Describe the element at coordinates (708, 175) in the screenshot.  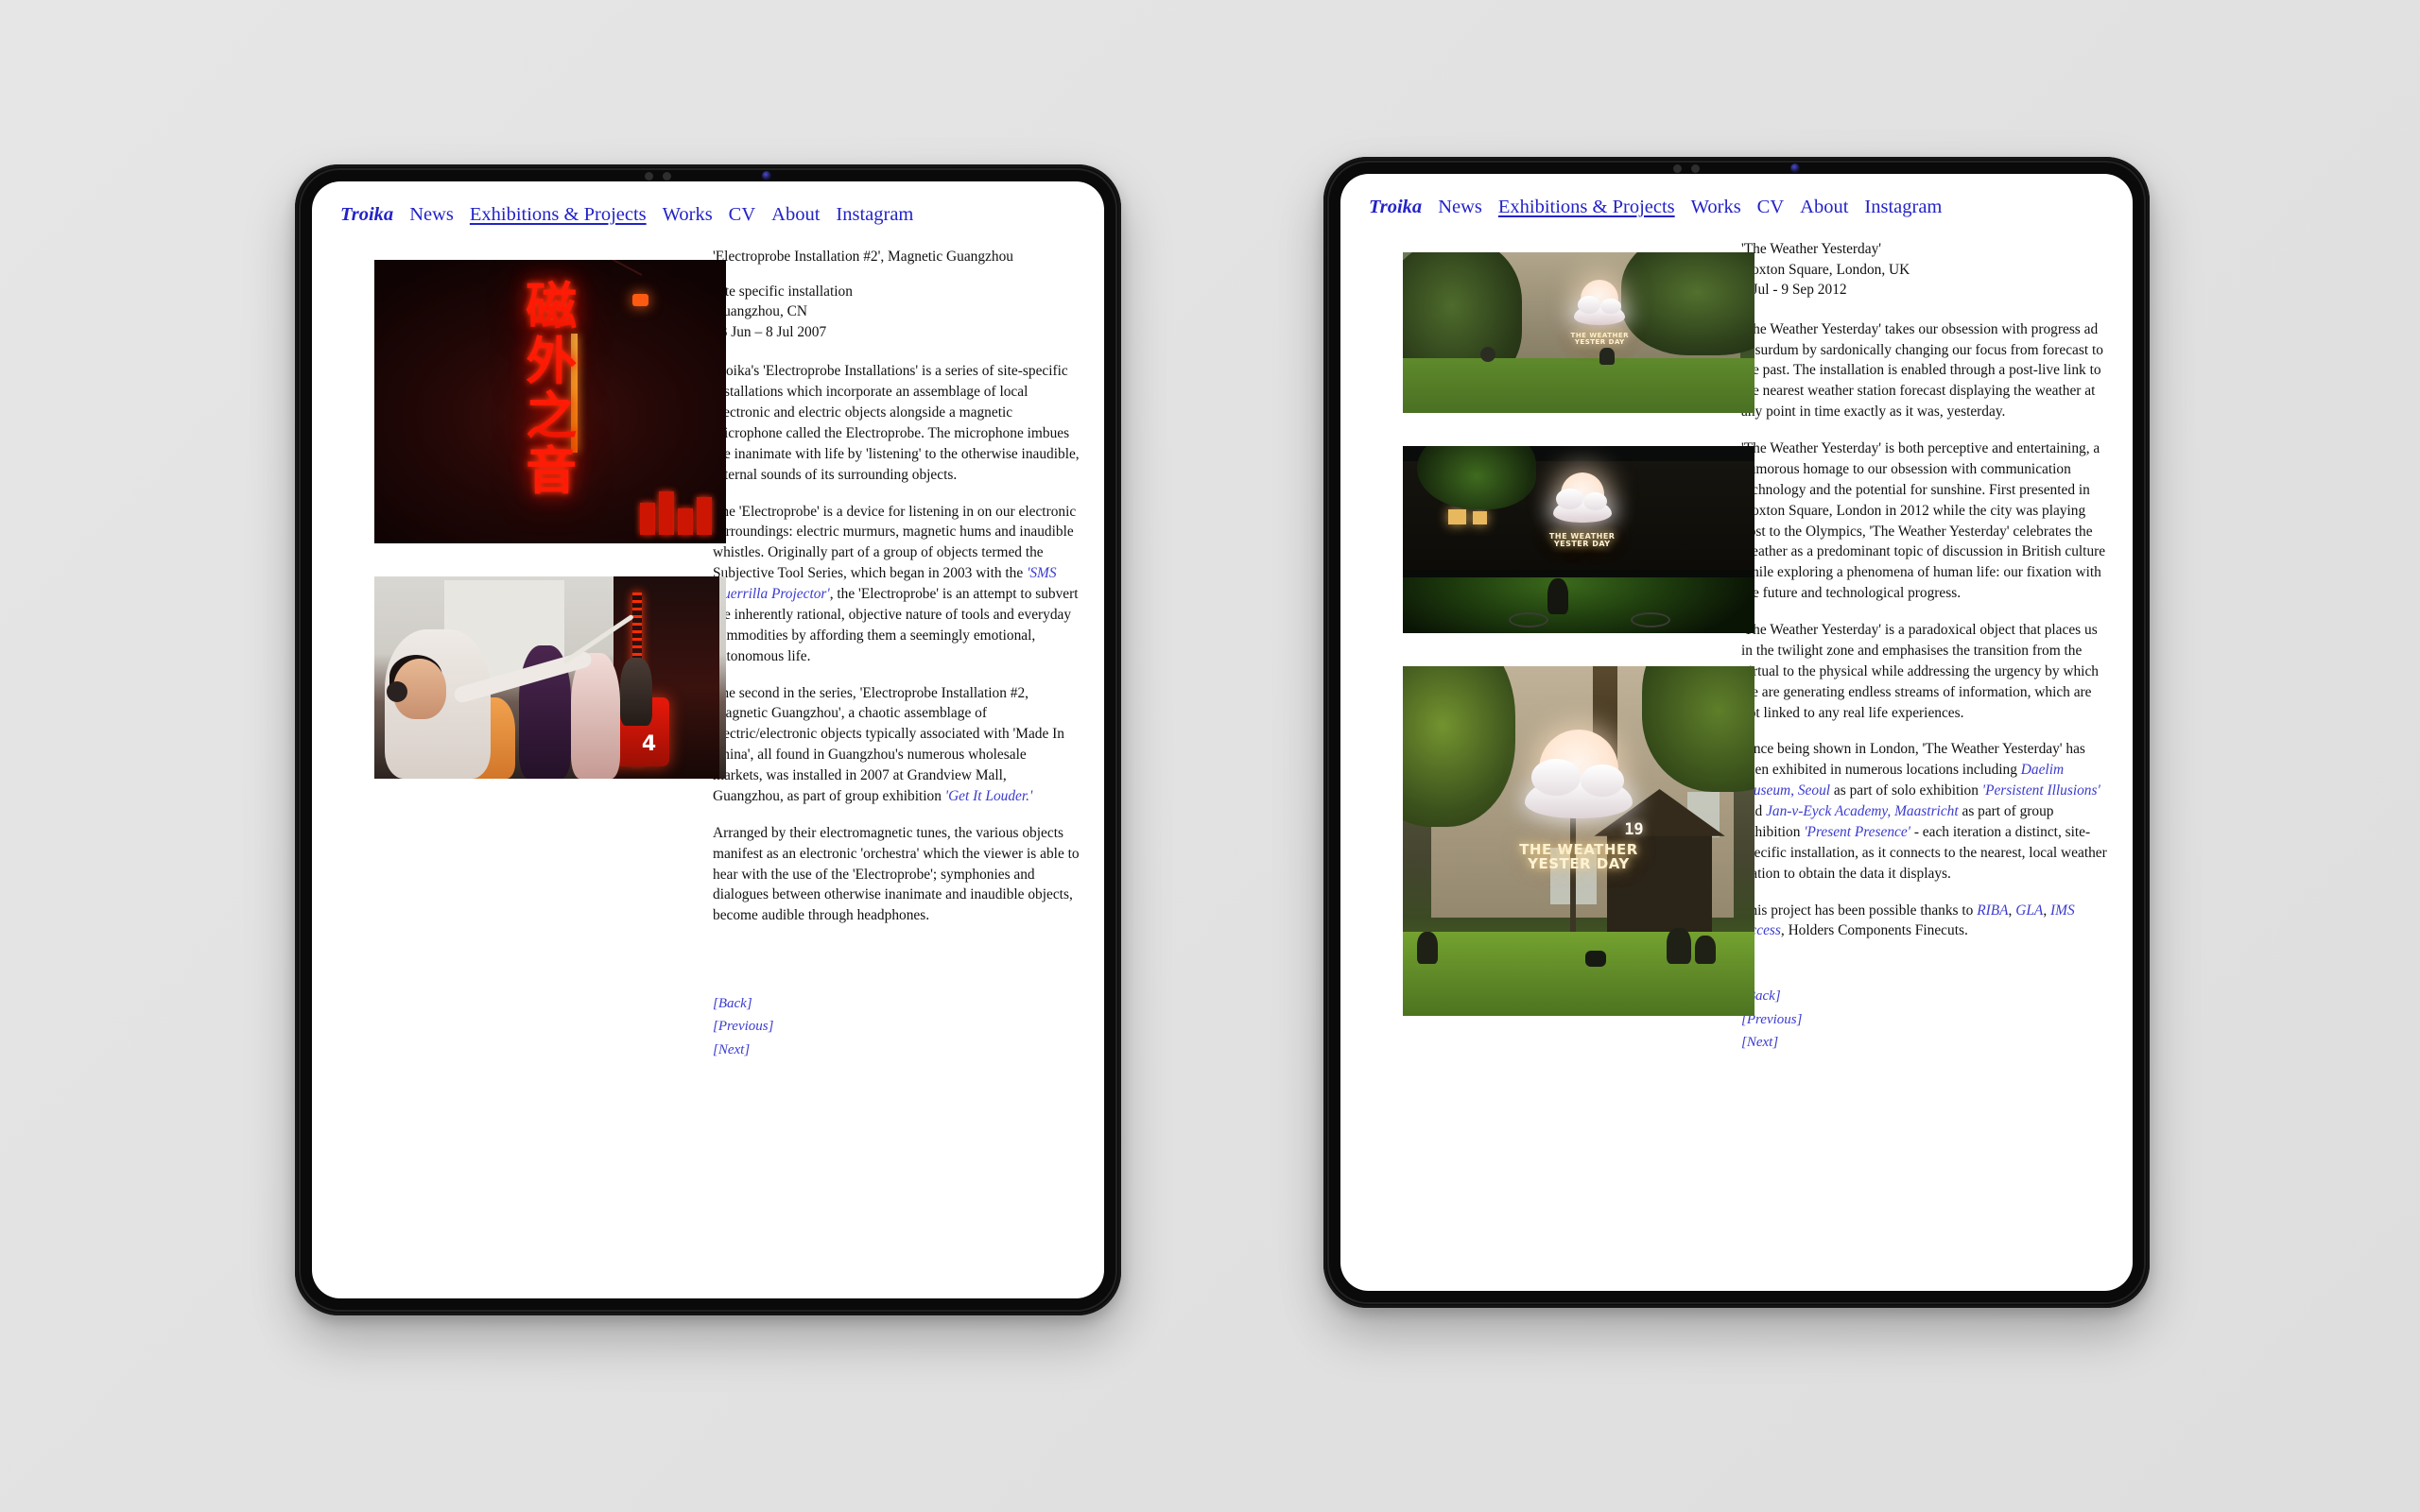
I see `front-camera-cluster-left` at that location.